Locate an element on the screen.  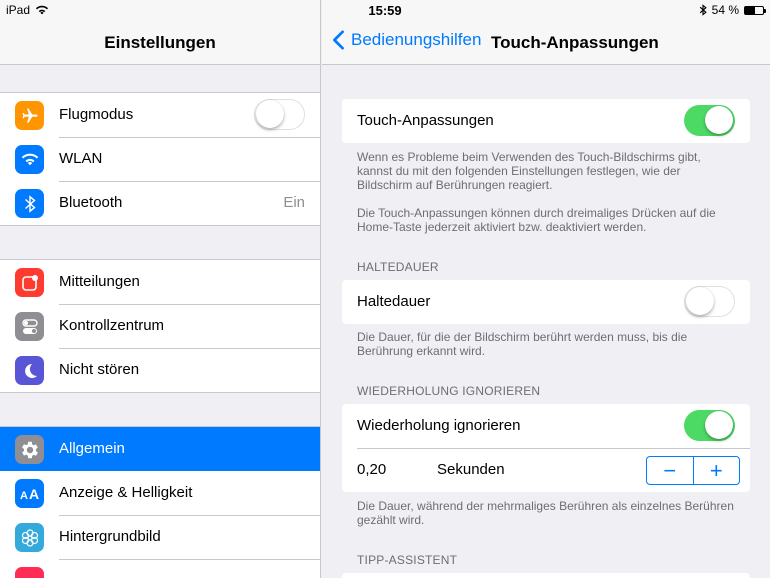
duration-stepper: − + is located at coordinates (693, 470).